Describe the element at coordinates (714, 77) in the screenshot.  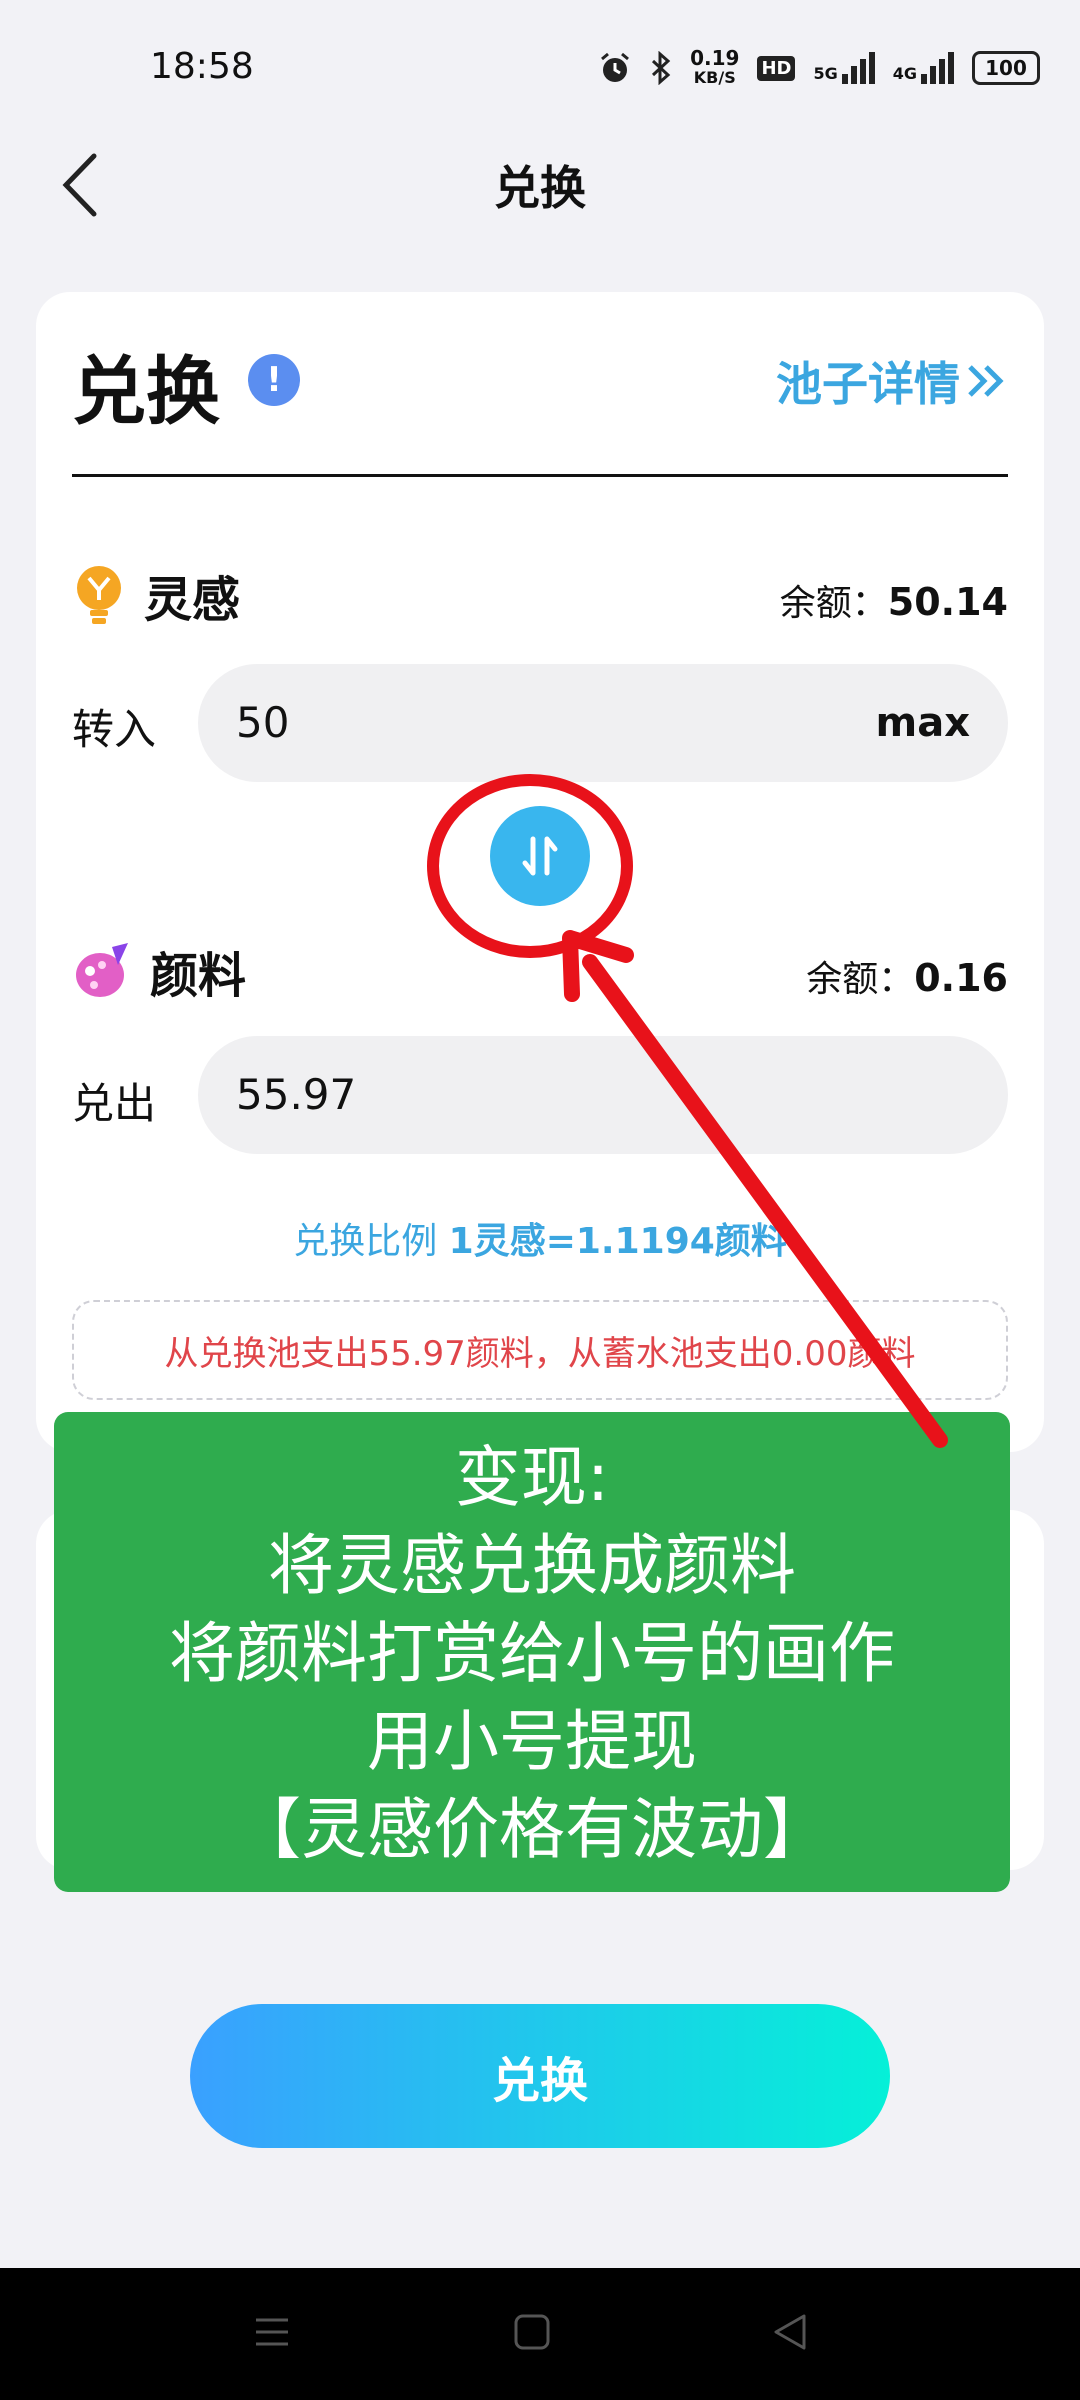
I see `network-speed-unit: KB/S` at that location.